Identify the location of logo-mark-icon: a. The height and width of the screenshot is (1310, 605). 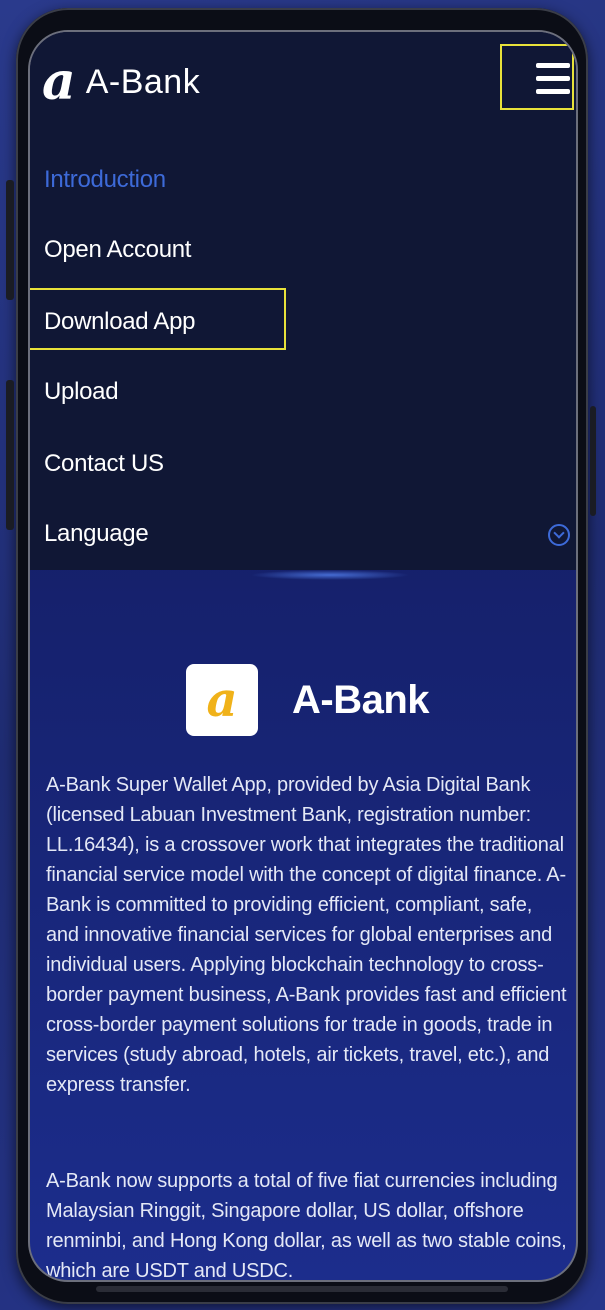
(59, 81).